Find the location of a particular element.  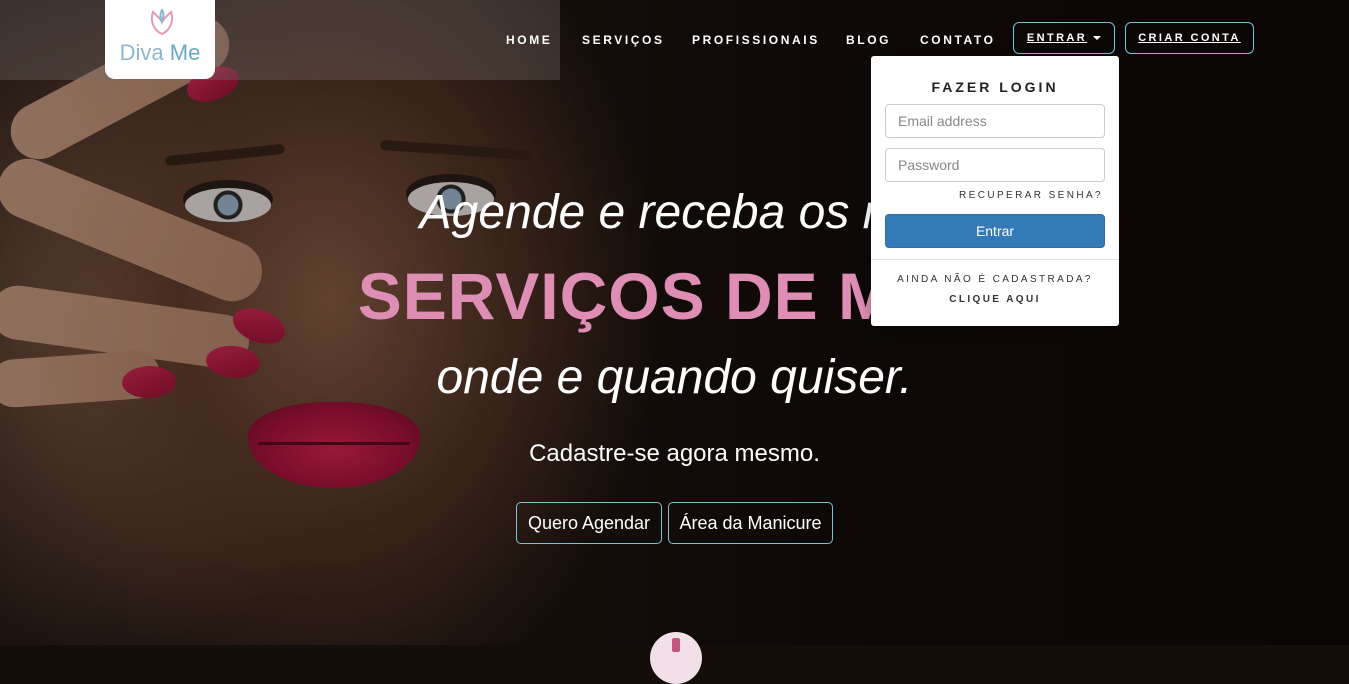

hero-headline-1: Agende e receba os me is located at coordinates (674, 212).